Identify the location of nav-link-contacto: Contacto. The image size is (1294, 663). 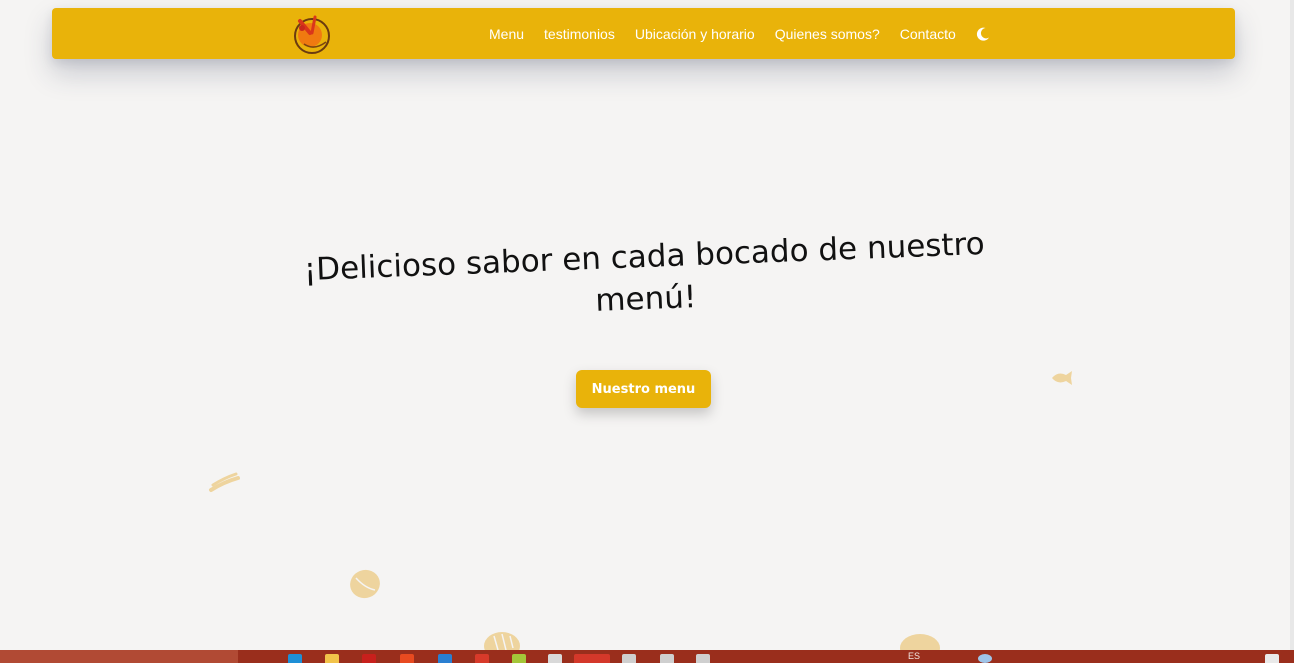
(928, 34).